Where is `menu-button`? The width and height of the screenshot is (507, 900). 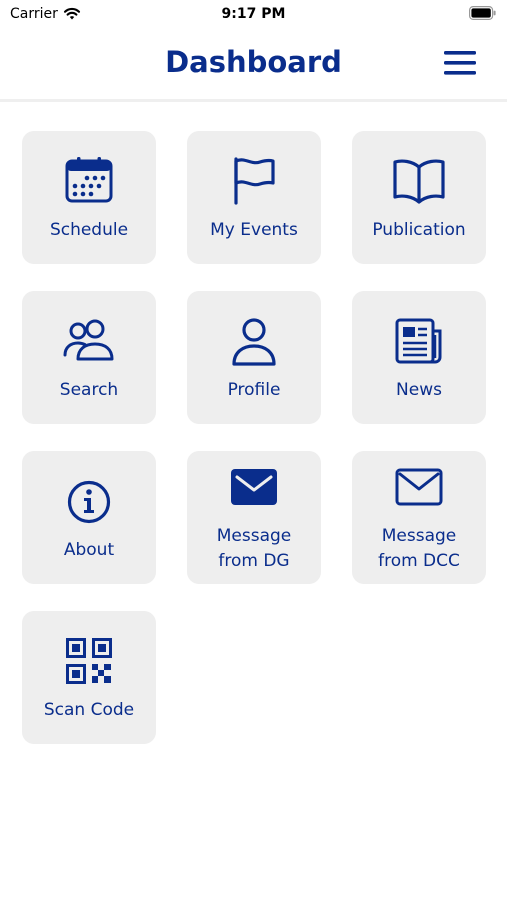
menu-button is located at coordinates (464, 65).